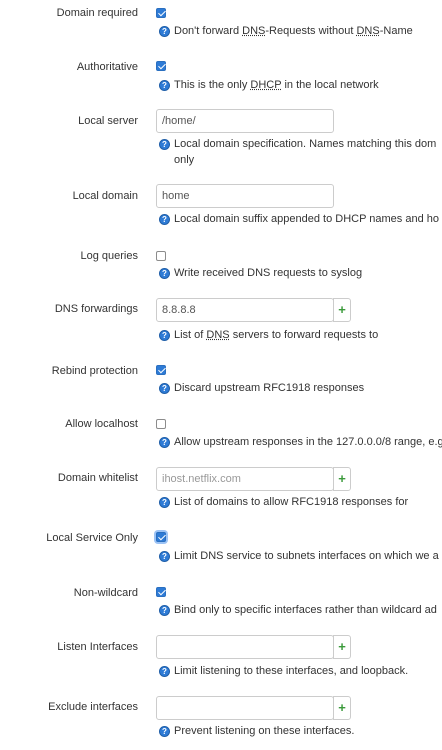  What do you see at coordinates (245, 479) in the screenshot?
I see `domain-whitelist-input: ihost.netflix.com` at bounding box center [245, 479].